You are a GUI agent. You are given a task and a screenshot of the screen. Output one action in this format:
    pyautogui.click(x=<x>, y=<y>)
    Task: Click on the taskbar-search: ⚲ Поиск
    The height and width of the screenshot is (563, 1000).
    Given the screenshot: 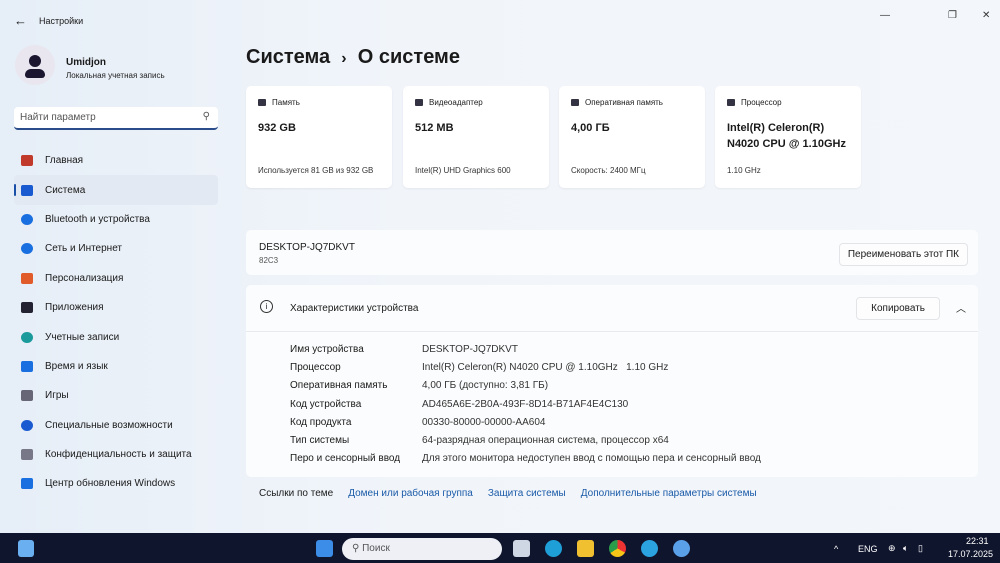 What is the action you would take?
    pyautogui.click(x=422, y=549)
    